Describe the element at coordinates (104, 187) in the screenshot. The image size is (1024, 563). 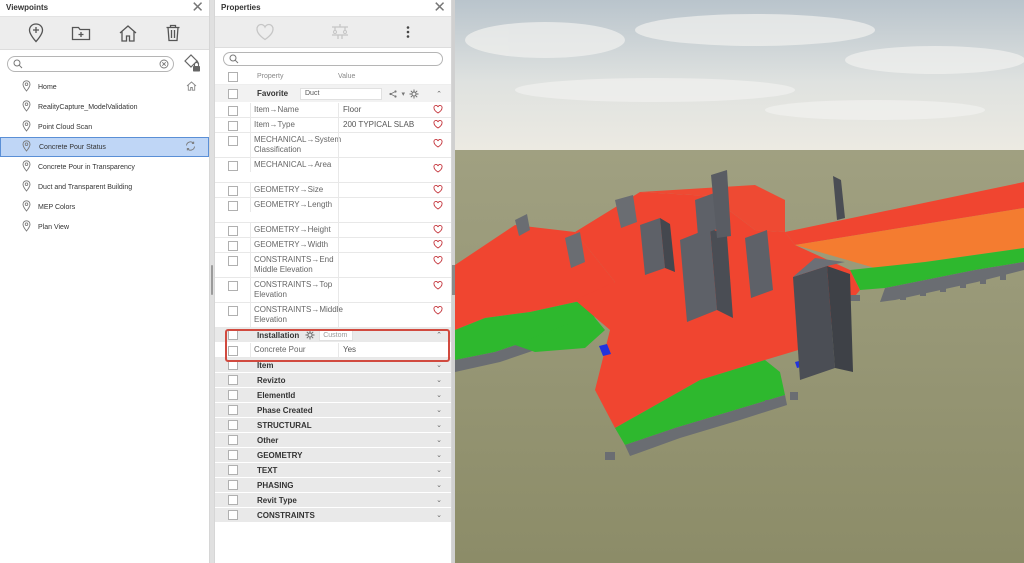
I see `viewpoint-item-duct-transparent: Duct and Transparent Building` at that location.